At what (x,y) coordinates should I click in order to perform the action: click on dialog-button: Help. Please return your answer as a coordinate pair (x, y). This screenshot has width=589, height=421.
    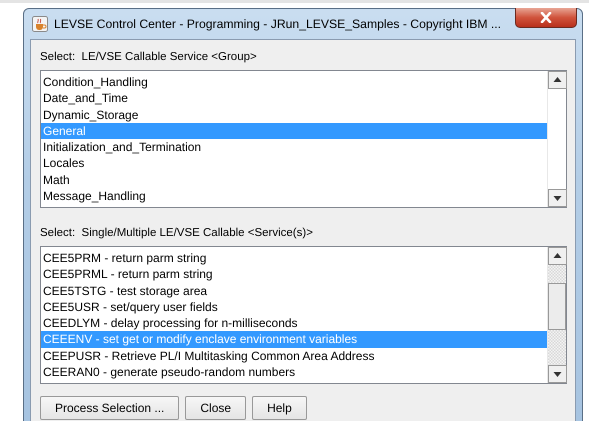
    Looking at the image, I should click on (279, 408).